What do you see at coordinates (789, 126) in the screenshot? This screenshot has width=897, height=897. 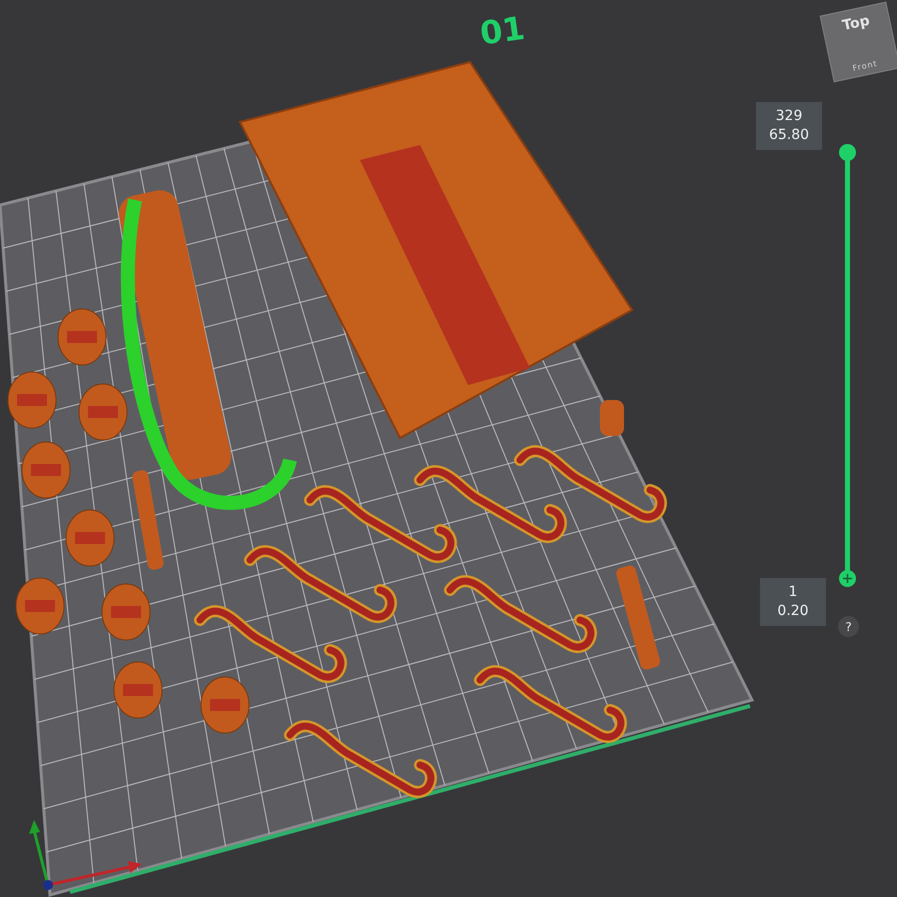 I see `layer-tooltip: 329 65.80` at bounding box center [789, 126].